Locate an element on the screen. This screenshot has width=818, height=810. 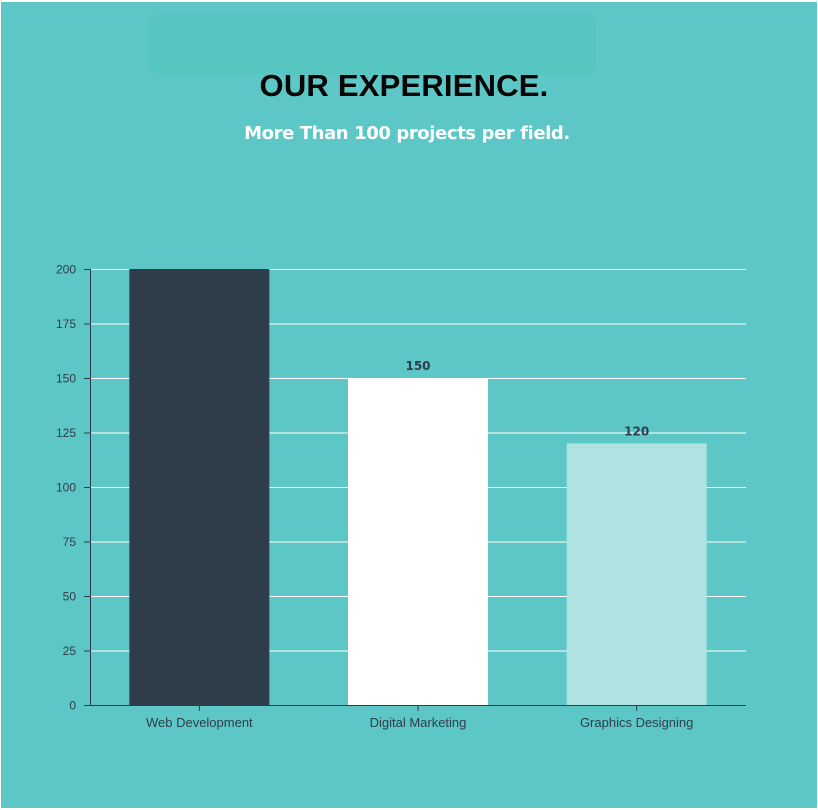
y-tick-label: 200 is located at coordinates (66, 270).